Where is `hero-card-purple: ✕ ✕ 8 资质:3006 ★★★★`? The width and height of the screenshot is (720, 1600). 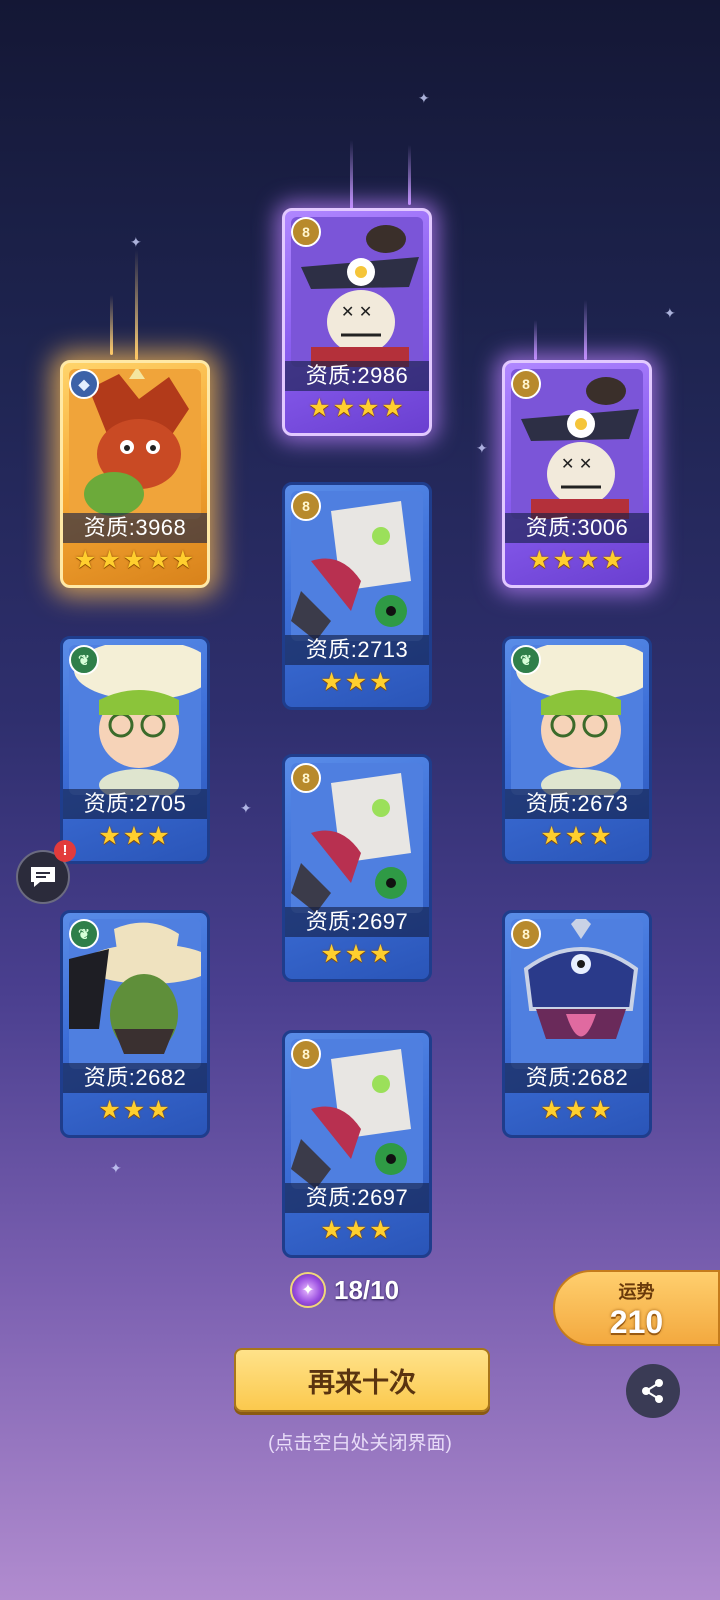 hero-card-purple: ✕ ✕ 8 资质:3006 ★★★★ is located at coordinates (577, 474).